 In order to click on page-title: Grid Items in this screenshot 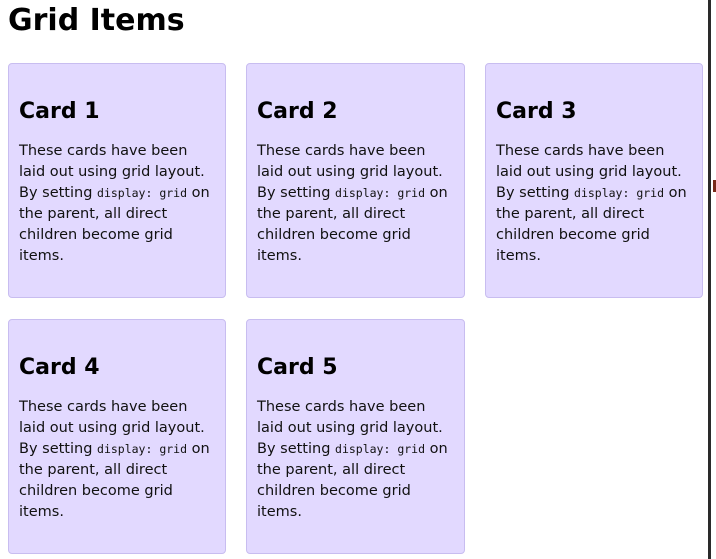, I will do `click(96, 20)`.